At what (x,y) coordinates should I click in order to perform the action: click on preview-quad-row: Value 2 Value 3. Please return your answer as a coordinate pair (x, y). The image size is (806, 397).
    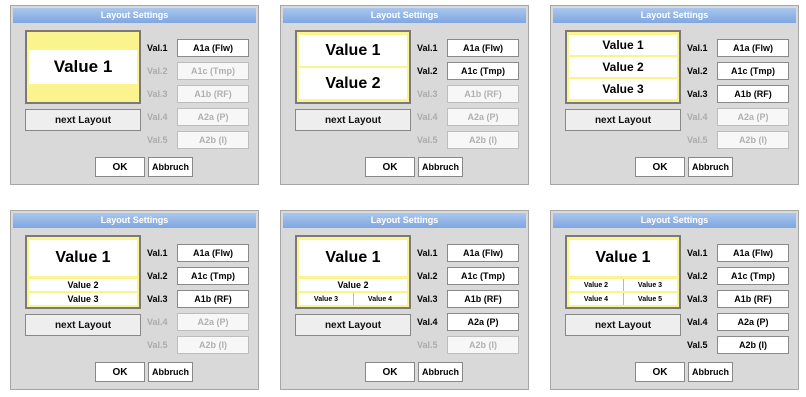
    Looking at the image, I should click on (623, 285).